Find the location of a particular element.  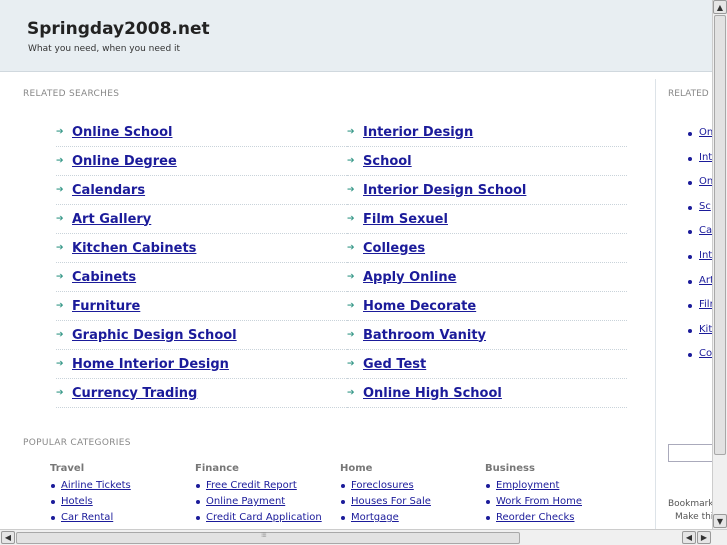

category-link: Work From Home is located at coordinates (539, 501).